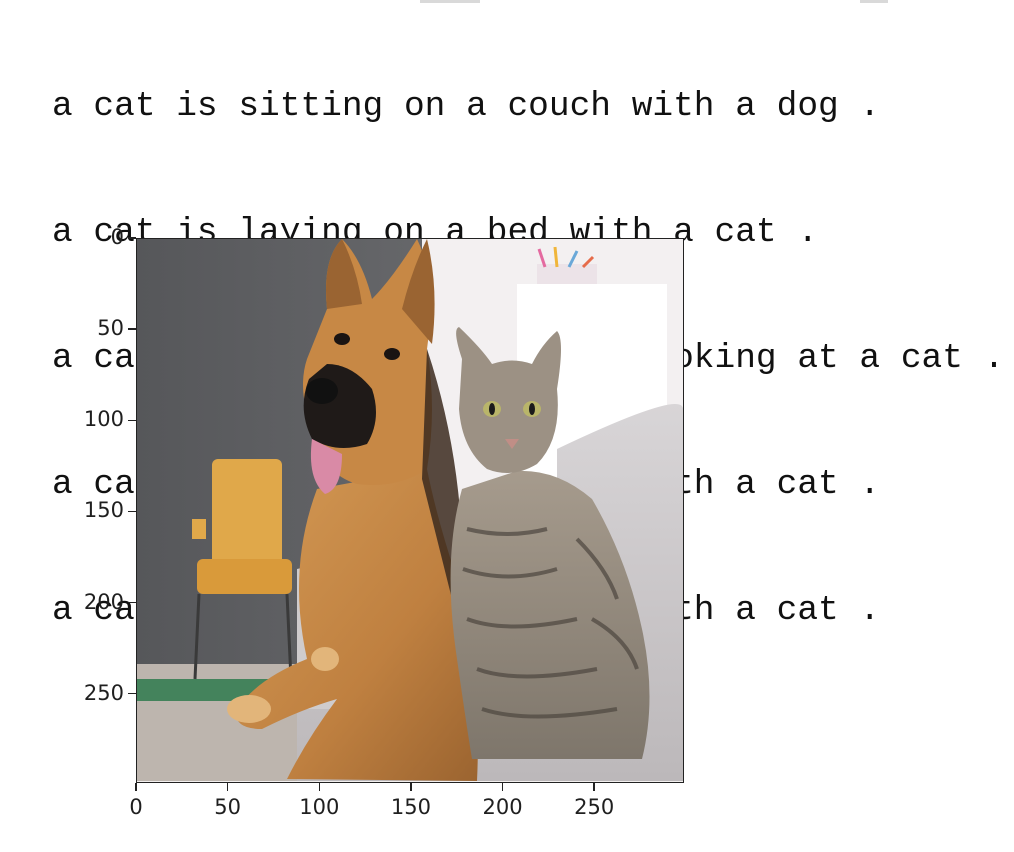 This screenshot has width=1014, height=852. Describe the element at coordinates (103, 692) in the screenshot. I see `y-tick-label: 250` at that location.